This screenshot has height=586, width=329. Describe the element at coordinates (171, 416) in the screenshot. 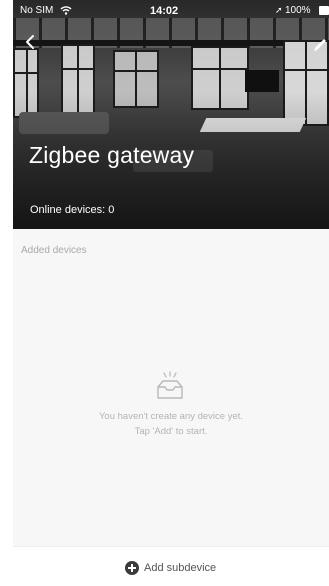

I see `empty-state-message: You haven't create any device yet.` at that location.